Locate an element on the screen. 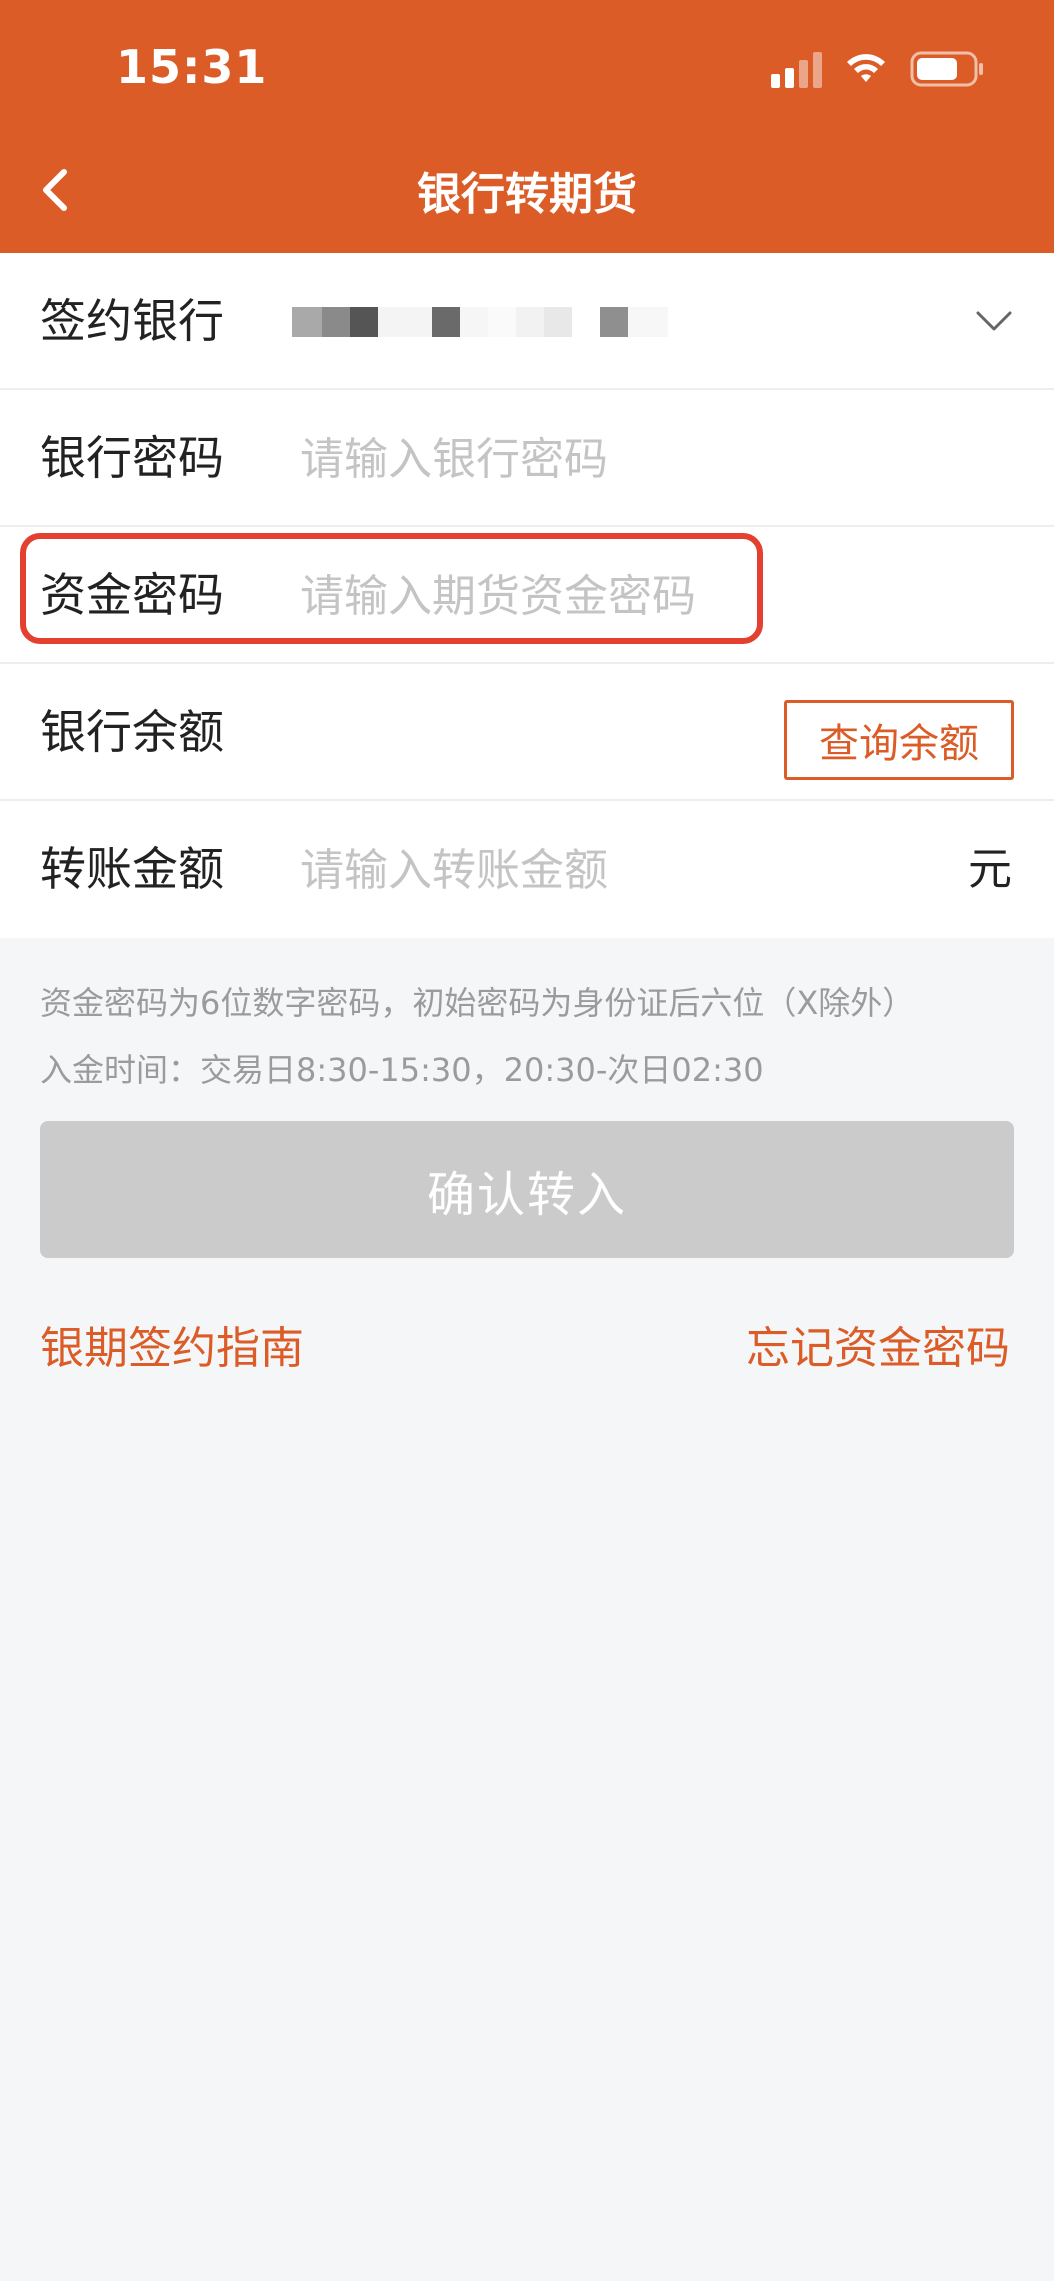 Image resolution: width=1054 pixels, height=2281 pixels. bank-label: 签约银行 is located at coordinates (132, 321).